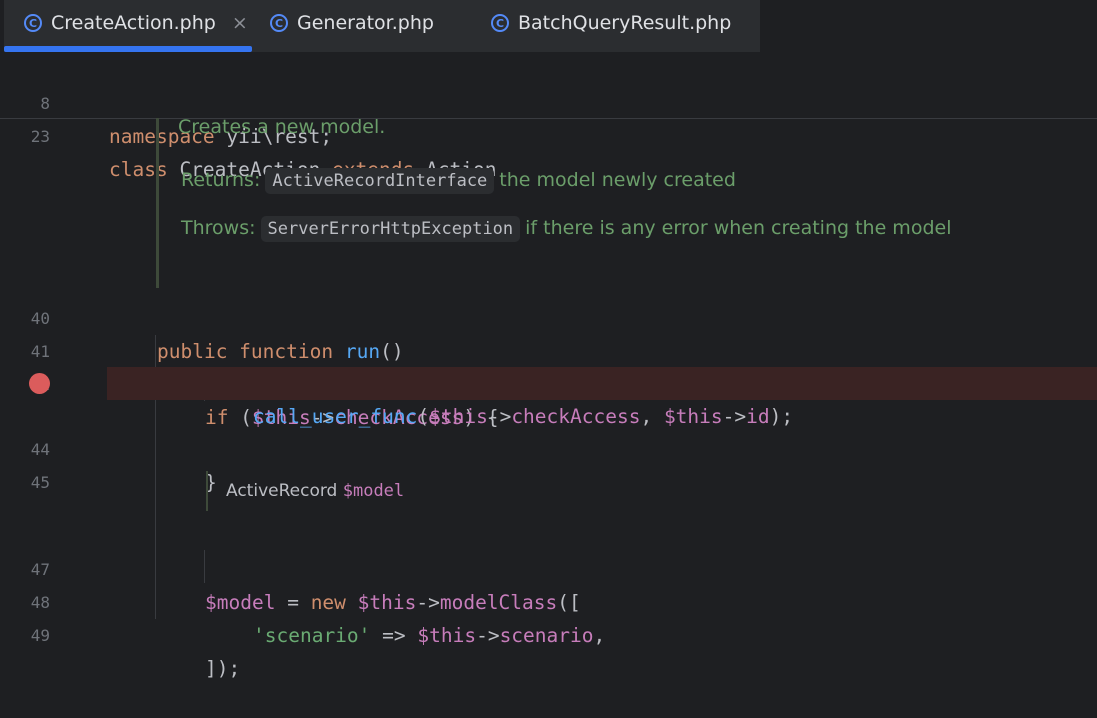 The width and height of the screenshot is (1097, 718). I want to click on sticky-line-class: 23 class CreateAction extends Action, so click(548, 134).